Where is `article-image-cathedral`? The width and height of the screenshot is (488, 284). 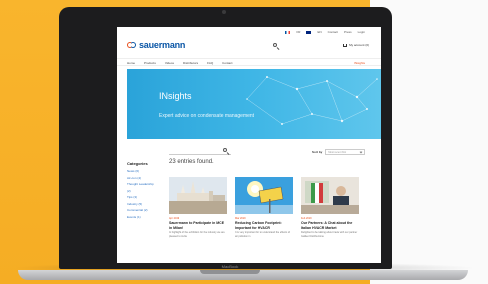 article-image-cathedral is located at coordinates (198, 195).